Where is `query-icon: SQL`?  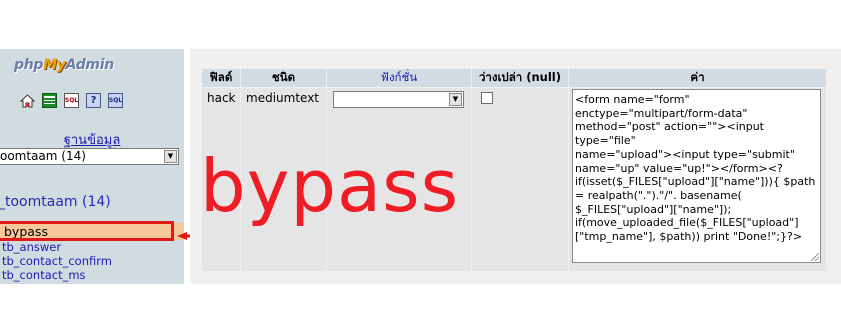
query-icon: SQL is located at coordinates (115, 100).